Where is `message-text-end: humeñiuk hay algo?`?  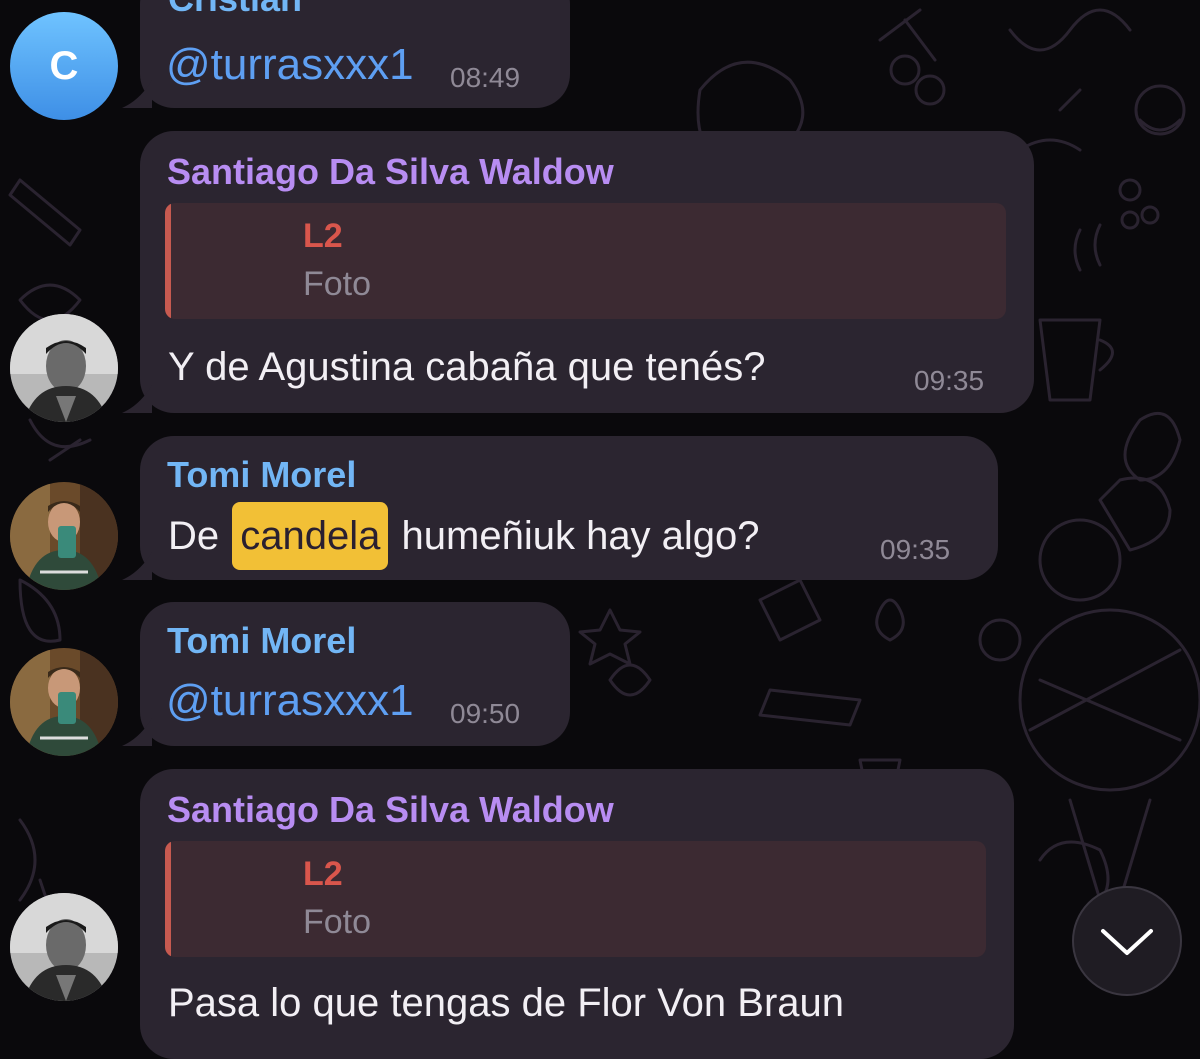
message-text-end: humeñiuk hay algo? is located at coordinates (580, 536).